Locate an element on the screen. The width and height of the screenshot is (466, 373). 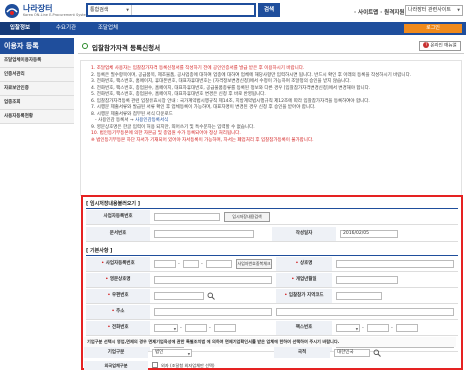
zip-label-text: 우편번호 is located at coordinates (120, 295).